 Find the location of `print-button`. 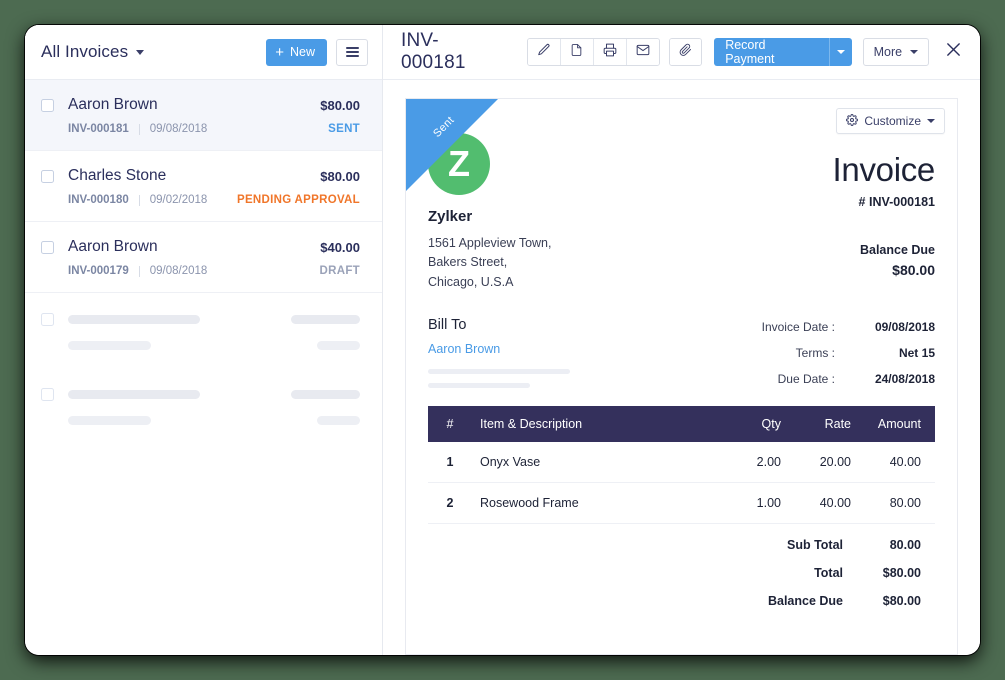

print-button is located at coordinates (610, 52).